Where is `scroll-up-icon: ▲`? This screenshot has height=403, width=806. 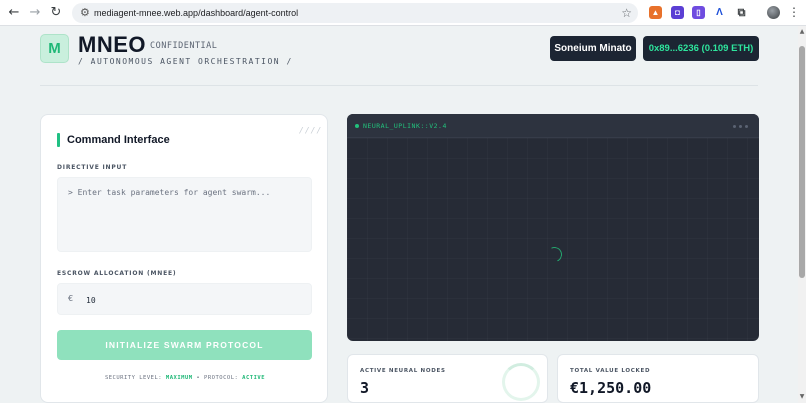 scroll-up-icon: ▲ is located at coordinates (802, 32).